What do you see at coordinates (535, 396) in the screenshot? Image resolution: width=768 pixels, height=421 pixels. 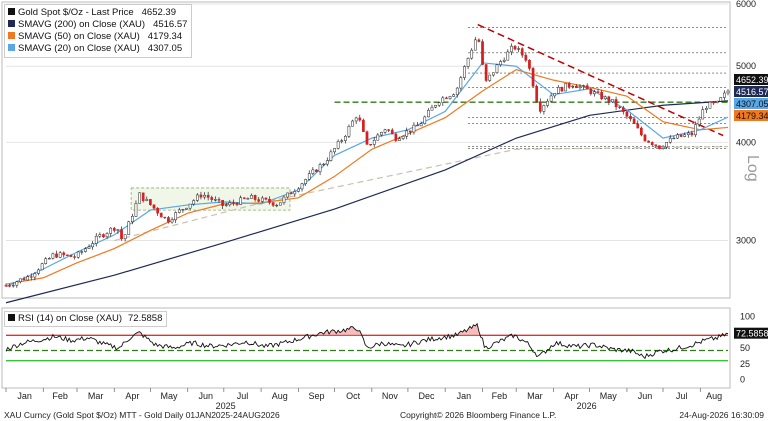 I see `month-label: Mar` at bounding box center [535, 396].